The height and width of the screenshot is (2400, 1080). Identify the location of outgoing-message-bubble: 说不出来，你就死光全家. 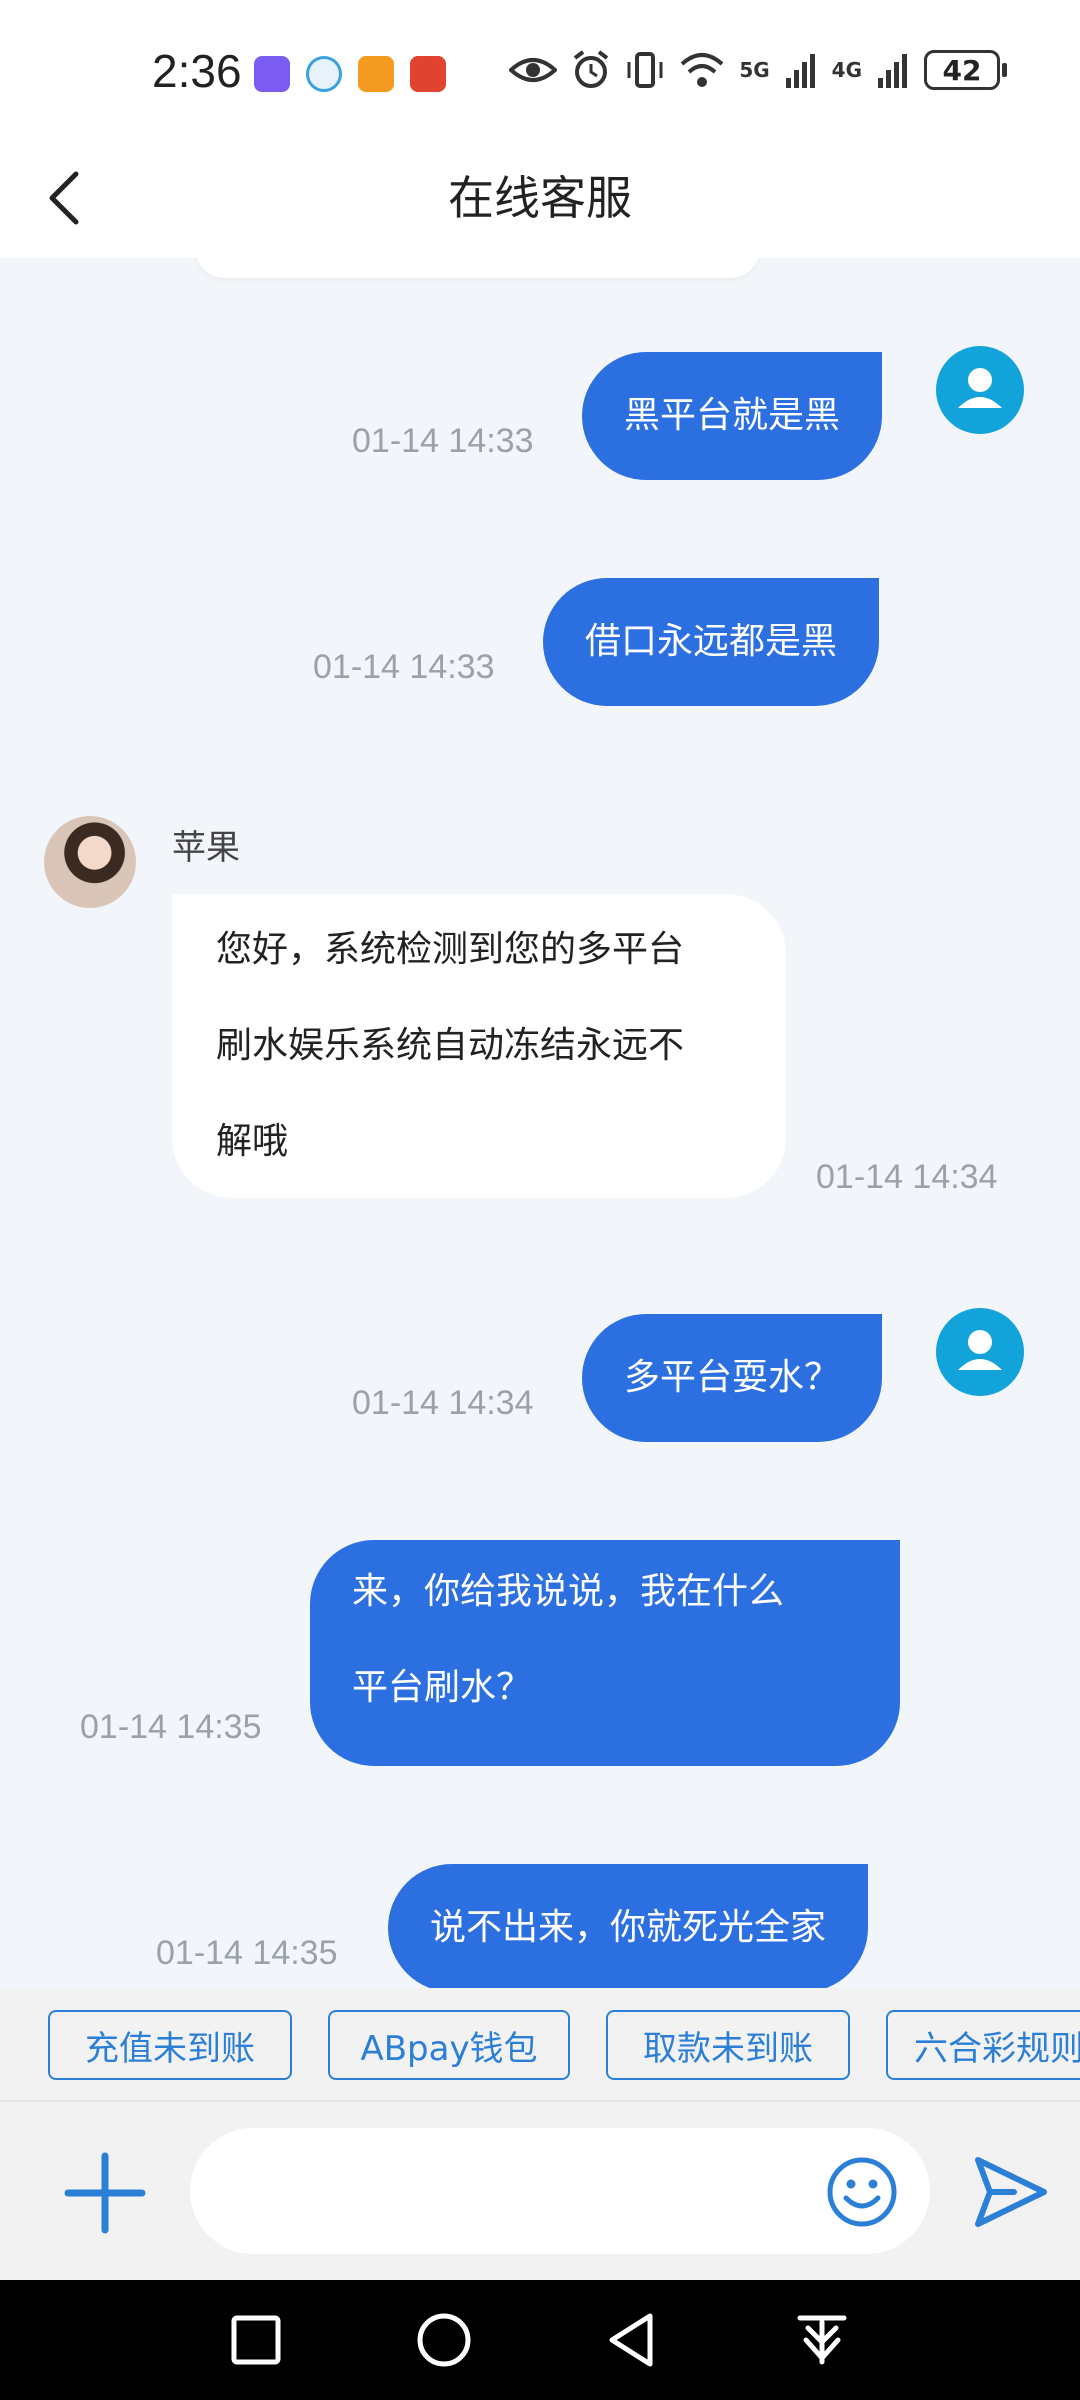
(628, 1926).